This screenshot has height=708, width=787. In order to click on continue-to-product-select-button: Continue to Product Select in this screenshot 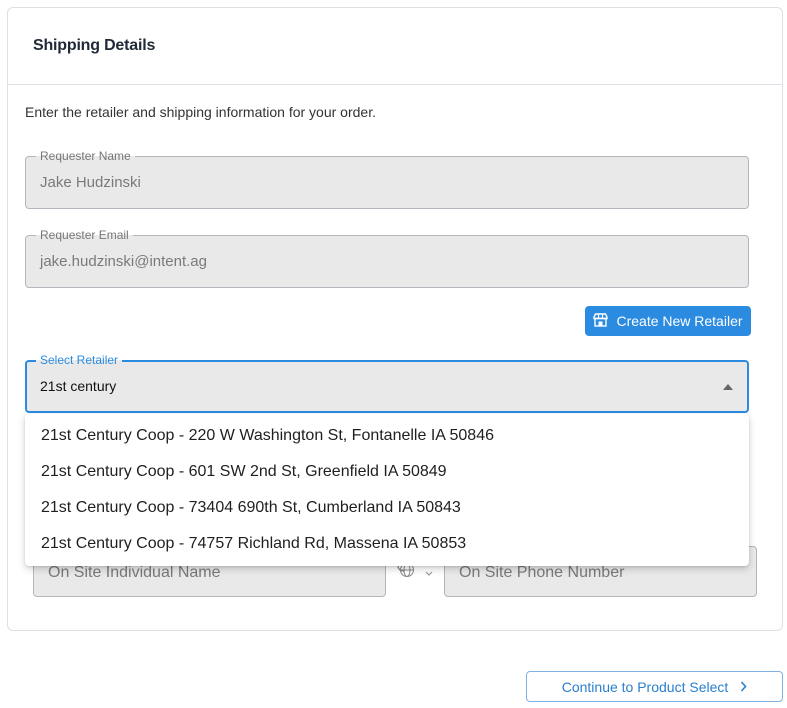, I will do `click(654, 686)`.